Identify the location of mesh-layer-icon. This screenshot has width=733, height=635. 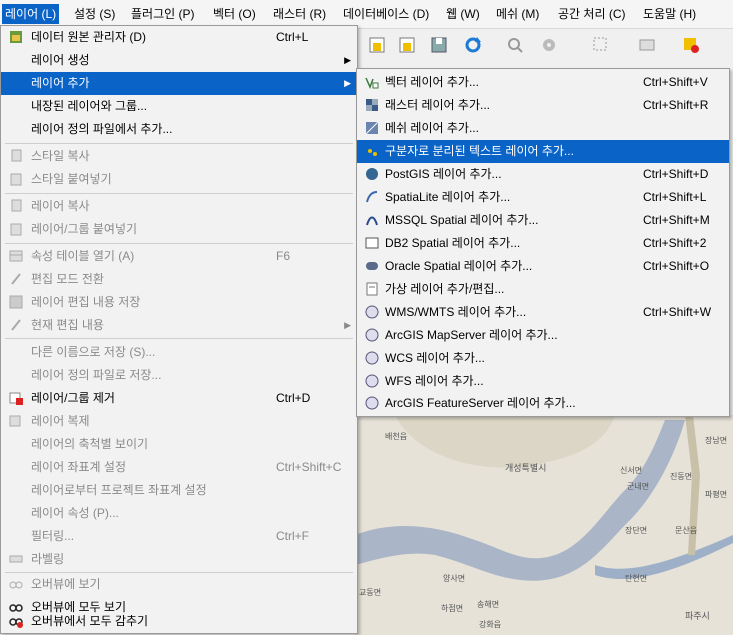
(372, 128).